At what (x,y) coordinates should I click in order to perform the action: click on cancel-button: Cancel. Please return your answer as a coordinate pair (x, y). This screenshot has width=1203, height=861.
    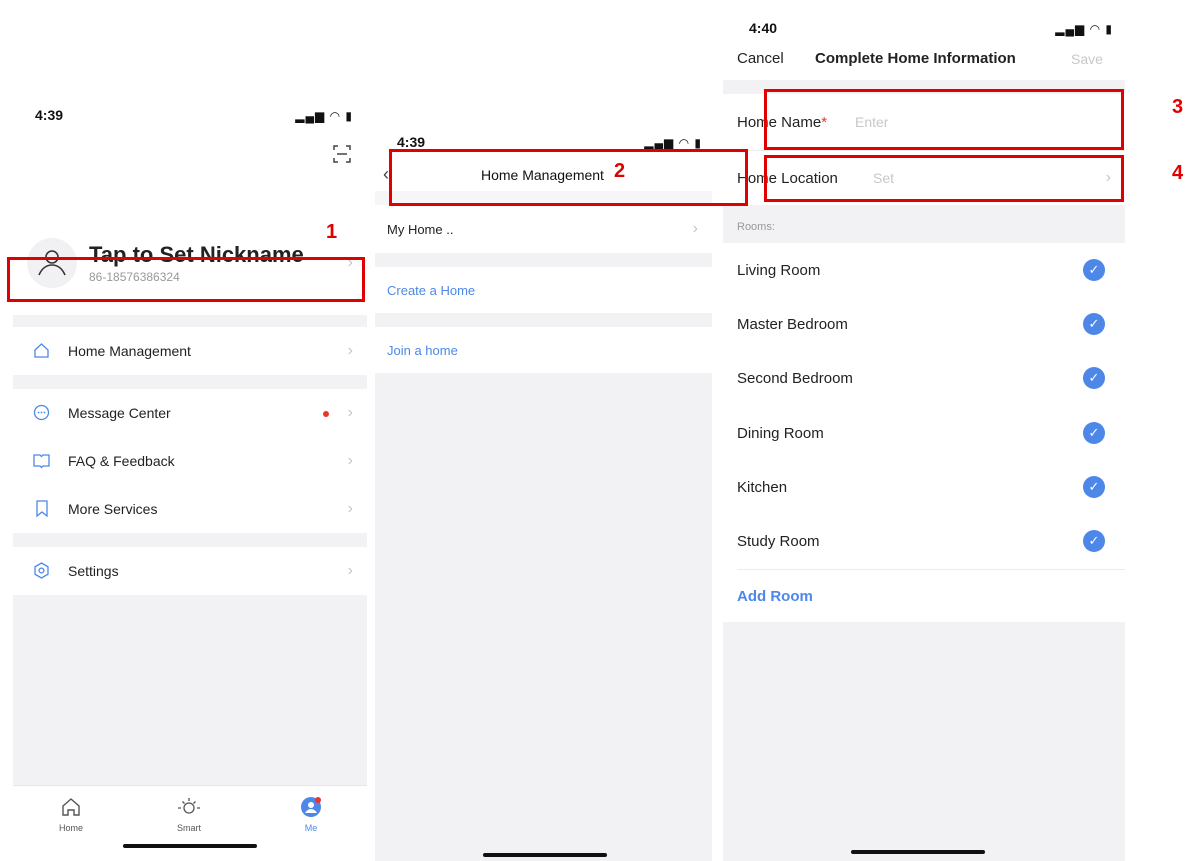
    Looking at the image, I should click on (760, 58).